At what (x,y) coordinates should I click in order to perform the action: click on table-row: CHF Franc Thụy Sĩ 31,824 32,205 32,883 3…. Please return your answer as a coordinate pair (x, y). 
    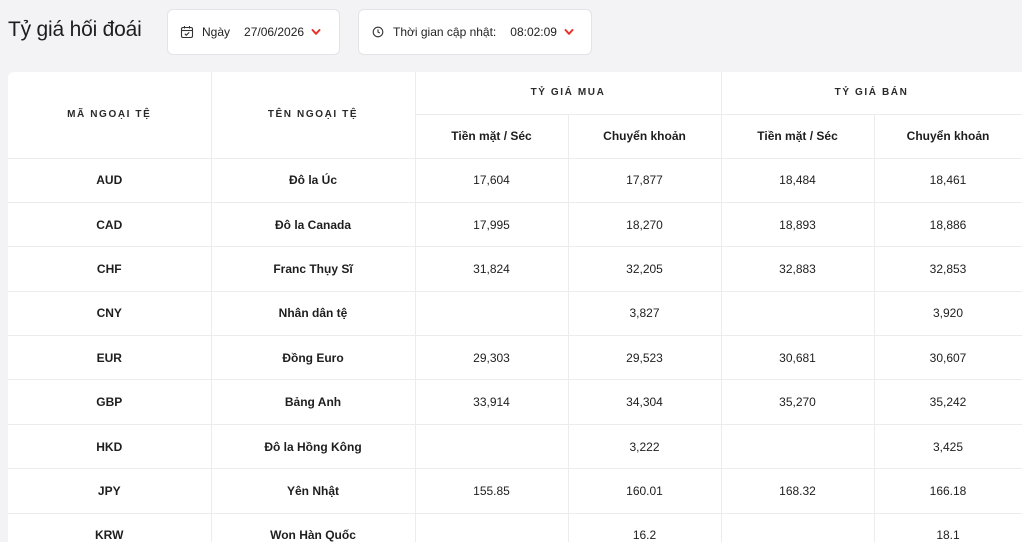
    Looking at the image, I should click on (515, 269).